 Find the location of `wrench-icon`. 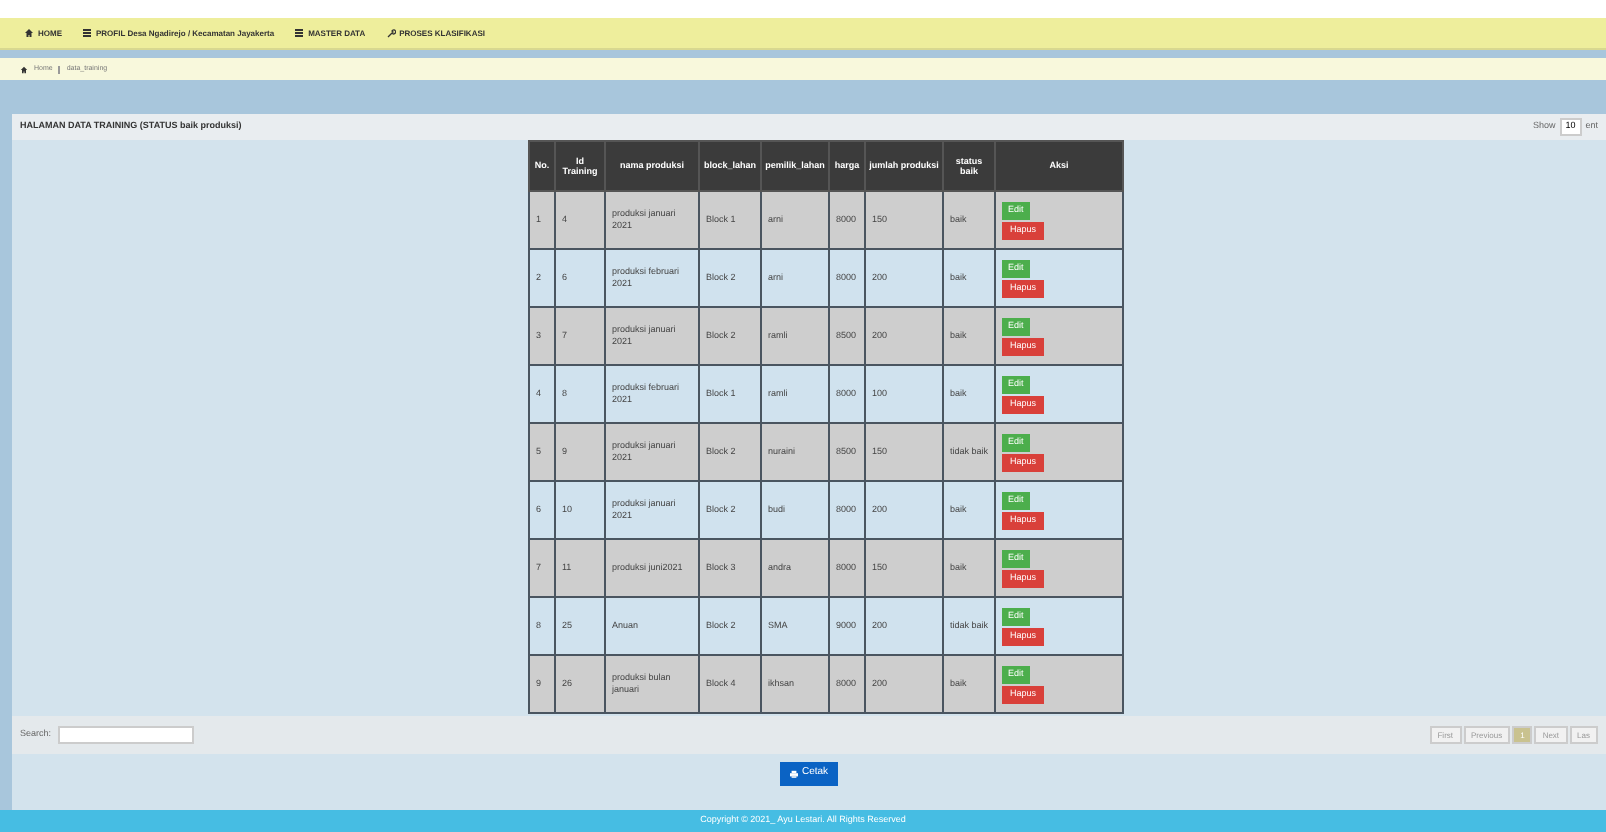

wrench-icon is located at coordinates (390, 33).